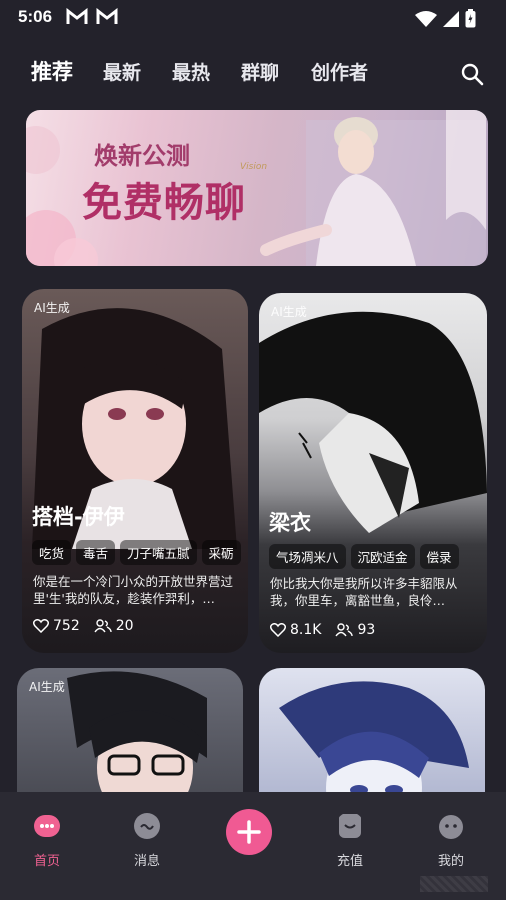  What do you see at coordinates (146, 861) in the screenshot?
I see `nav-label: 消息` at bounding box center [146, 861].